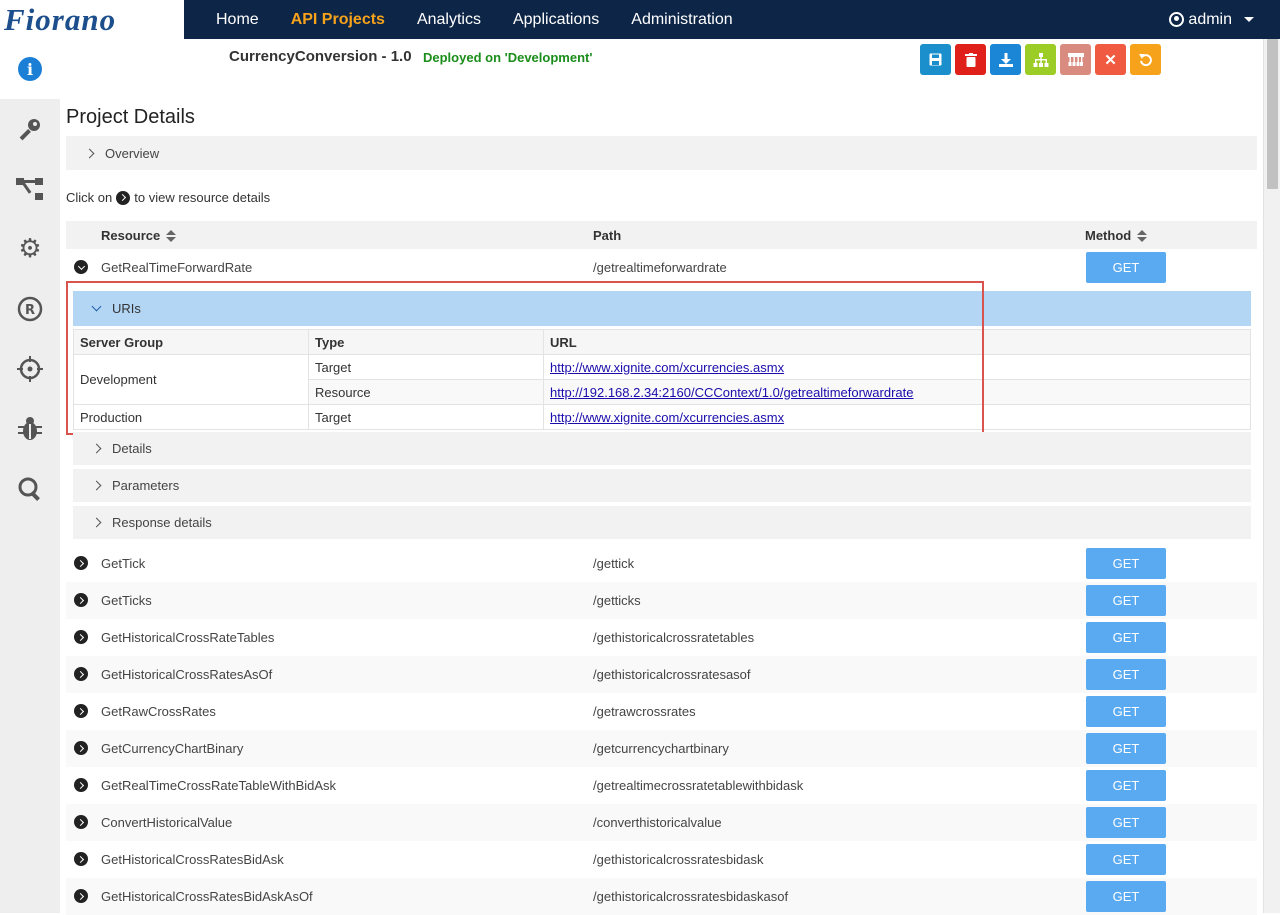 The width and height of the screenshot is (1280, 915). Describe the element at coordinates (1272, 114) in the screenshot. I see `scroll-thumb` at that location.